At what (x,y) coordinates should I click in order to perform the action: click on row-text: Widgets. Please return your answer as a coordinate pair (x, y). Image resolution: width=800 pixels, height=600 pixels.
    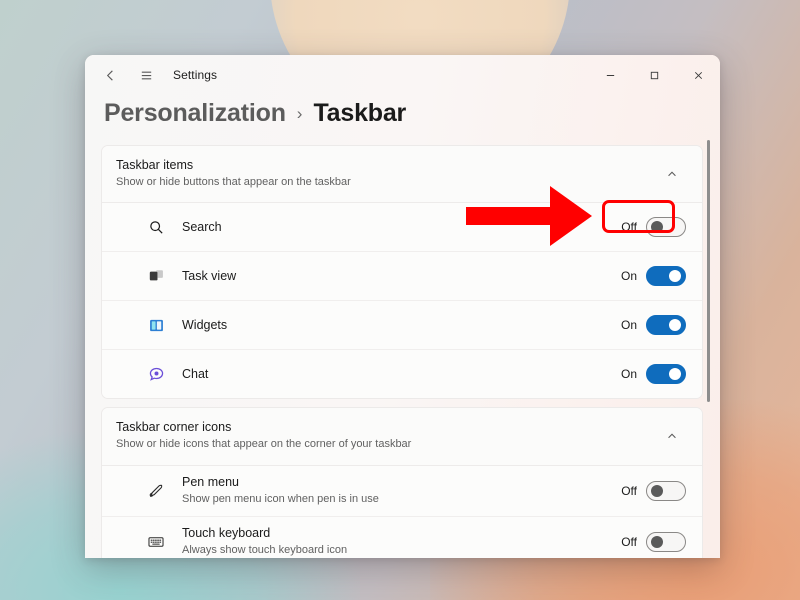
    Looking at the image, I should click on (401, 325).